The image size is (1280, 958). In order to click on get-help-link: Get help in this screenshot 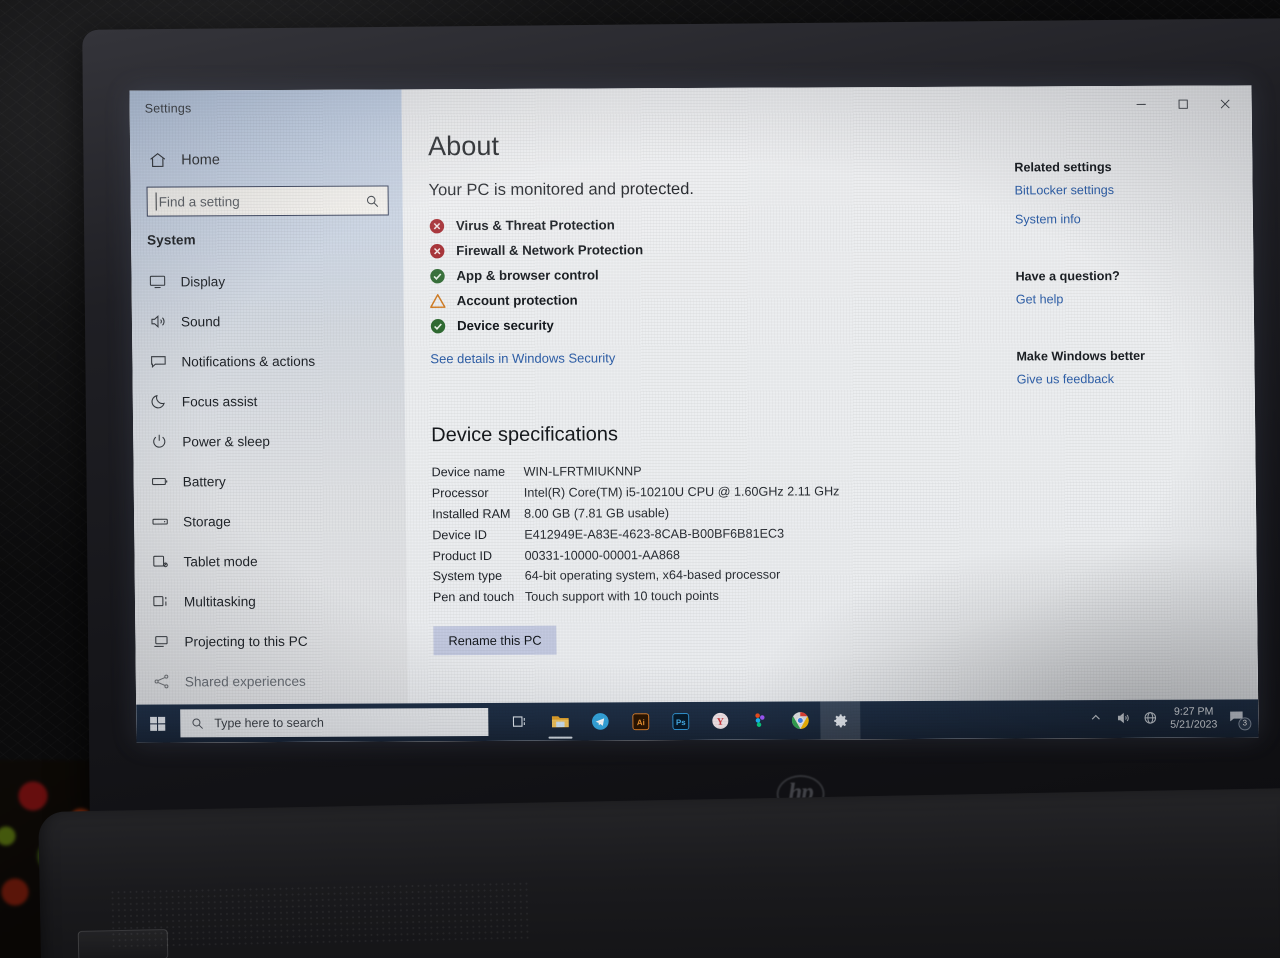, I will do `click(1131, 298)`.